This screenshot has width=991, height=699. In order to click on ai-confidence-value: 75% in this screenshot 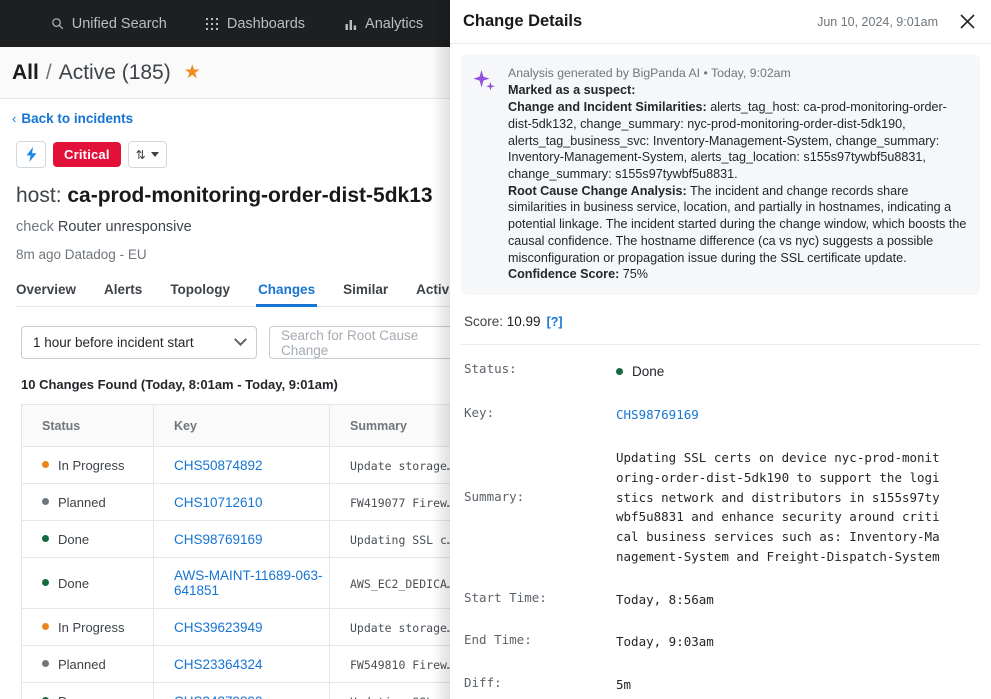, I will do `click(633, 274)`.